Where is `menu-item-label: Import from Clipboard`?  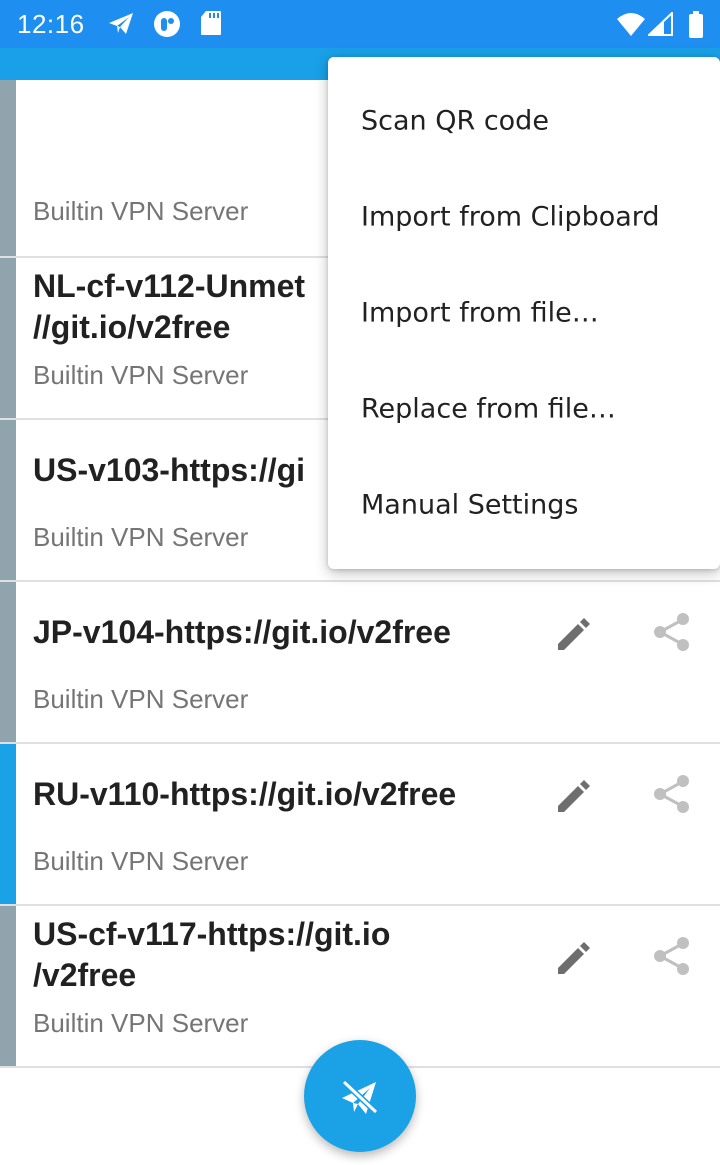 menu-item-label: Import from Clipboard is located at coordinates (510, 217).